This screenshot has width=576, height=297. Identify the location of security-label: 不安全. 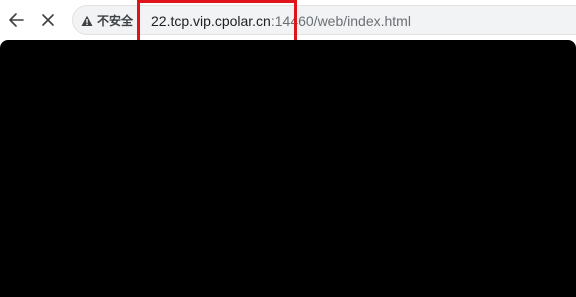
(115, 21).